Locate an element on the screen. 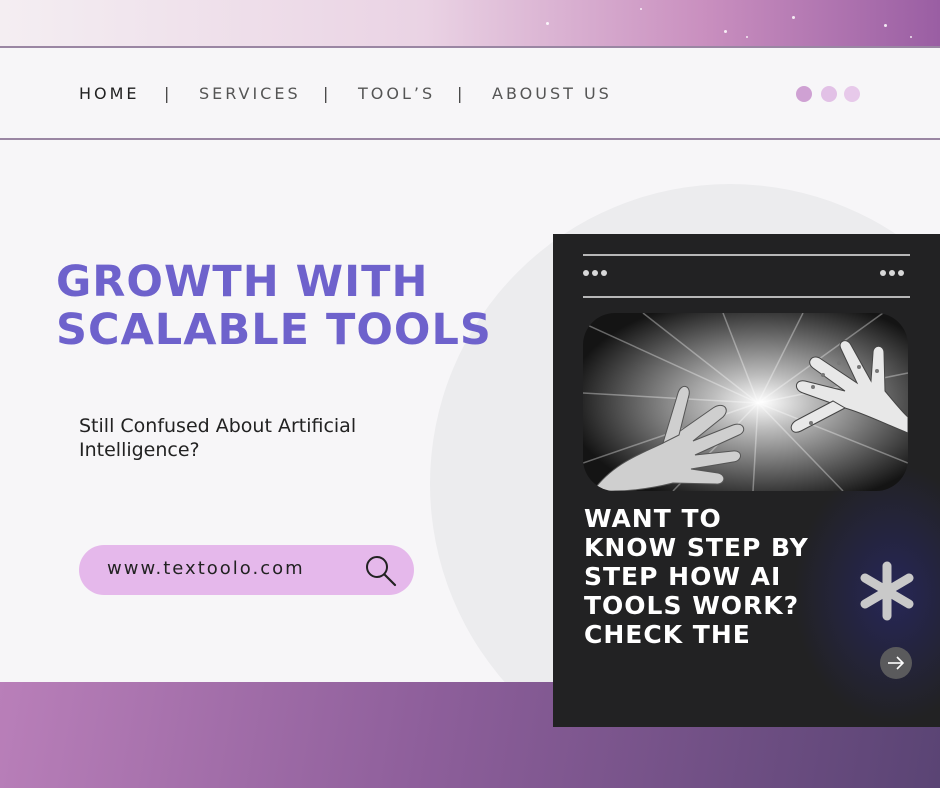 The width and height of the screenshot is (940, 788). hero-headline: GROWTH WITH SCALABLE TOOLS is located at coordinates (274, 306).